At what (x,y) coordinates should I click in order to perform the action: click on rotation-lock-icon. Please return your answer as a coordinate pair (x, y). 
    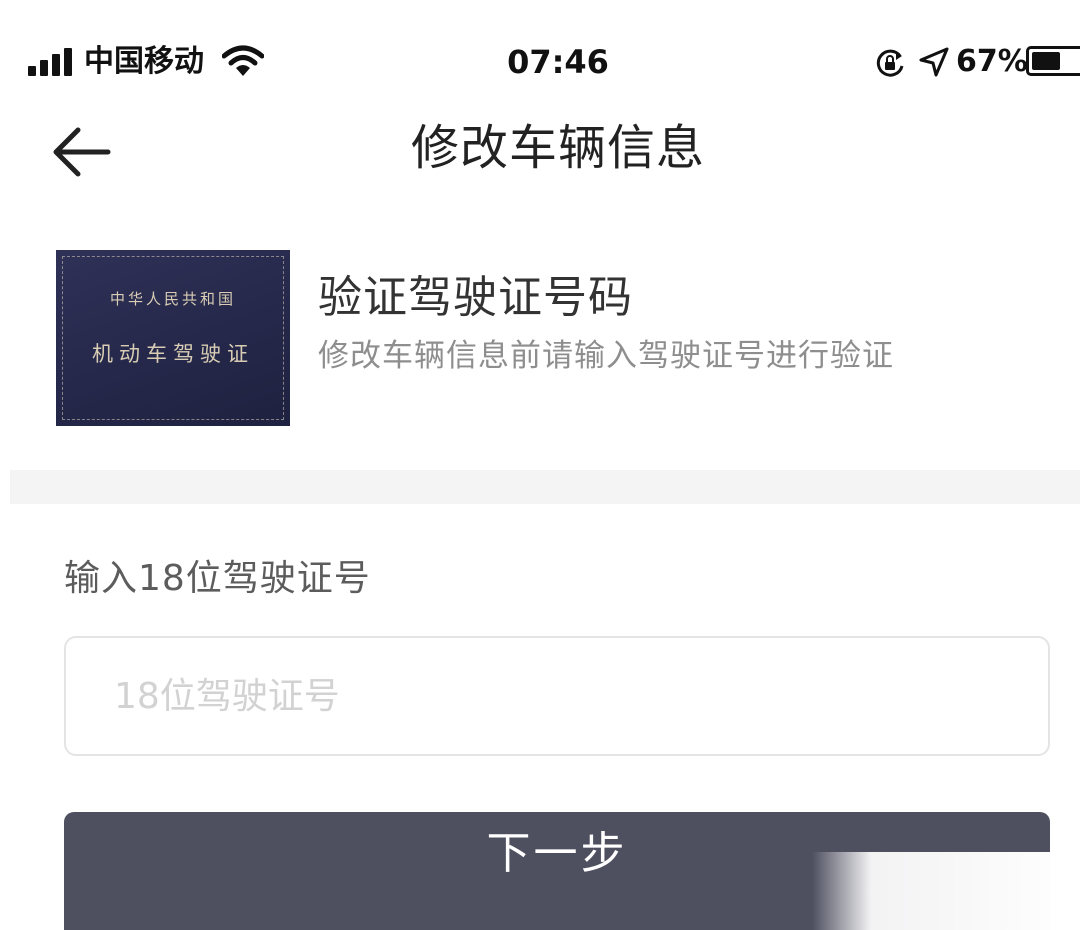
    Looking at the image, I should click on (890, 63).